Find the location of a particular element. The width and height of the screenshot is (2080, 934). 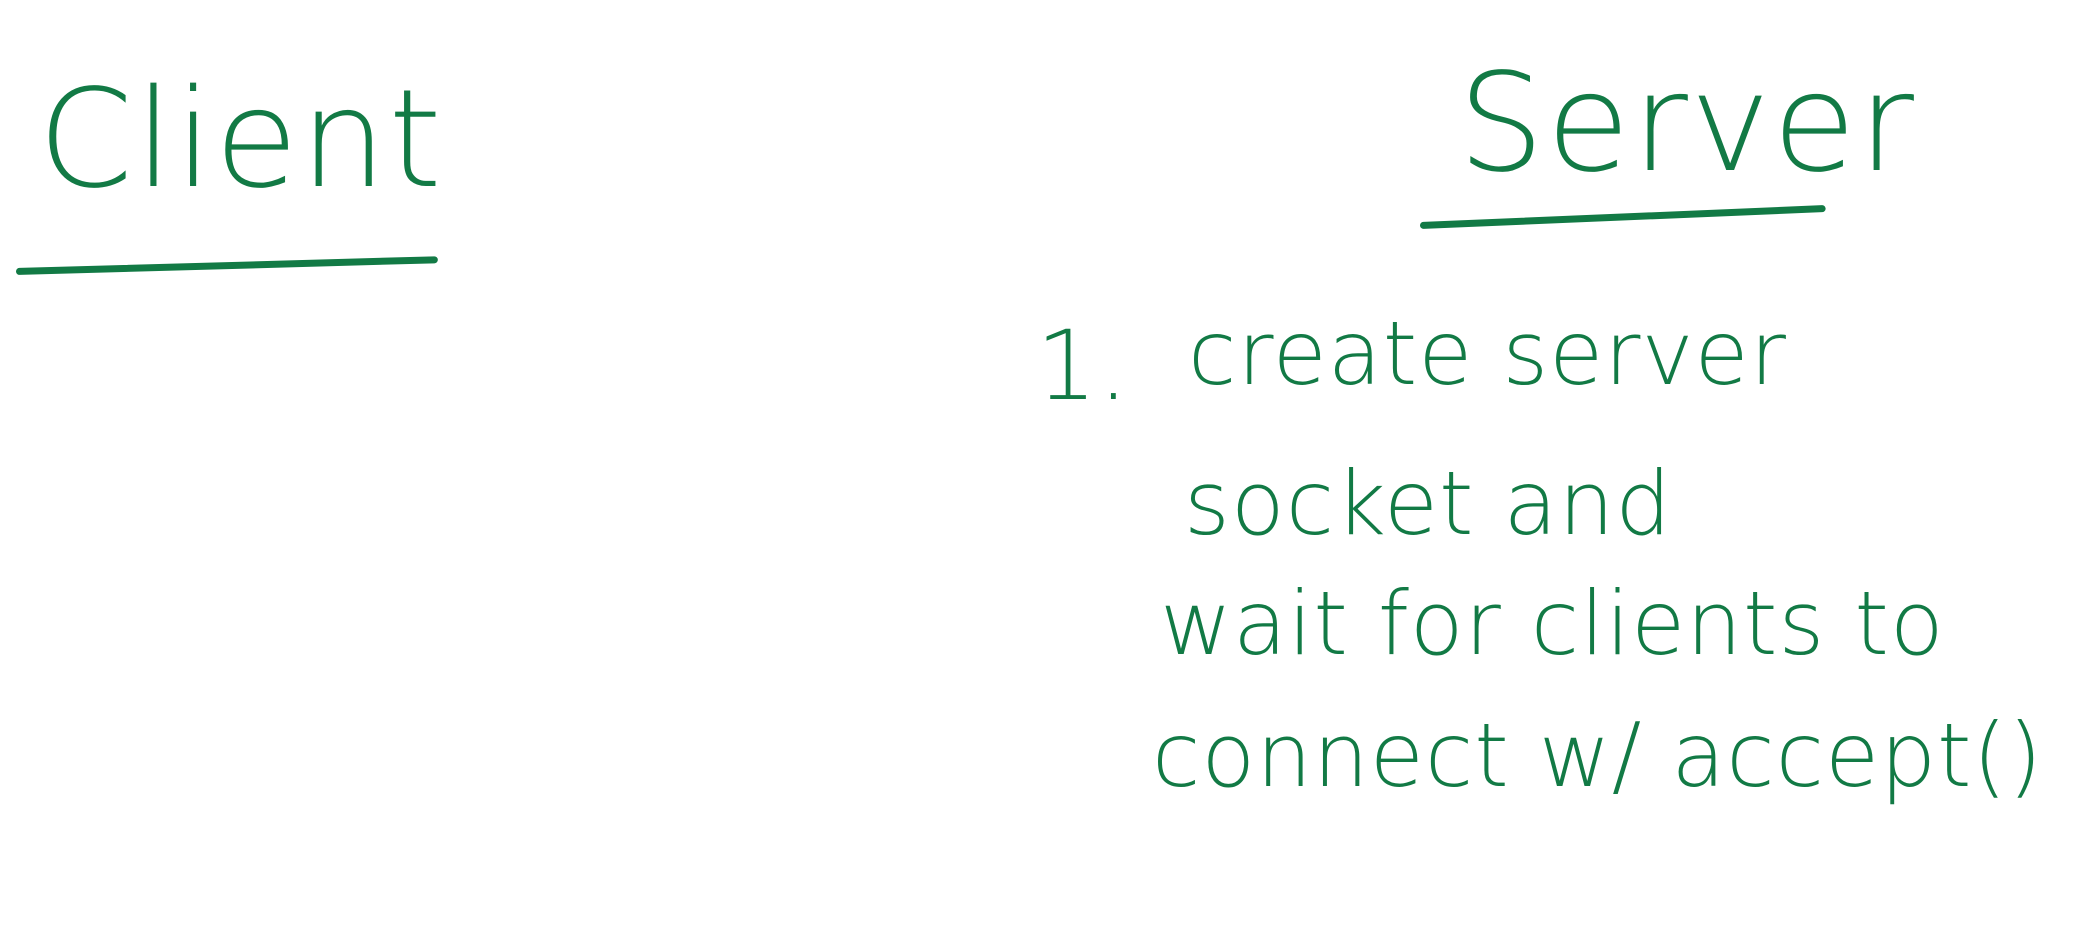

server-heading: Server is located at coordinates (1687, 124).